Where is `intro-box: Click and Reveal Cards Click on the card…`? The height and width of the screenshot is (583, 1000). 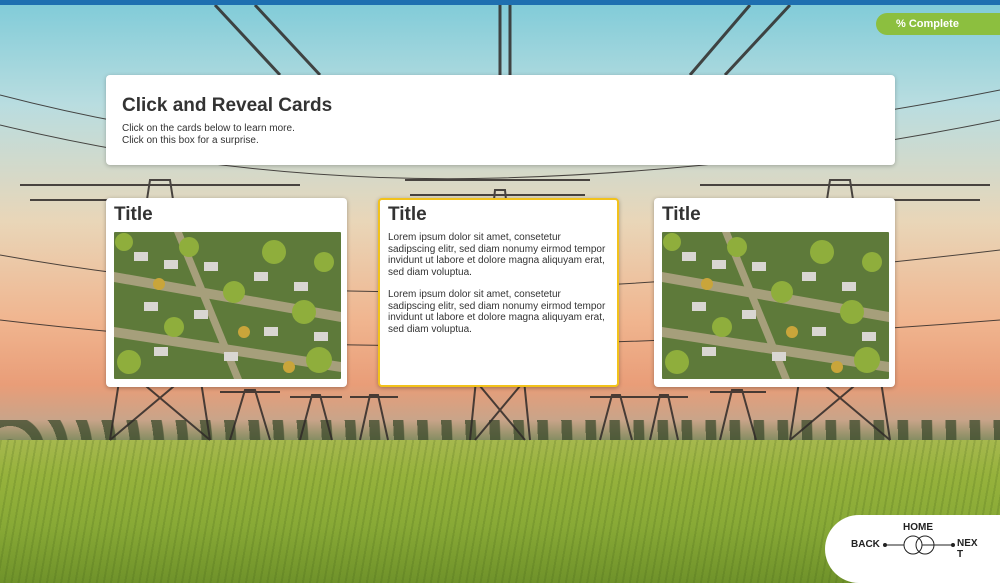
intro-box: Click and Reveal Cards Click on the card… is located at coordinates (500, 120).